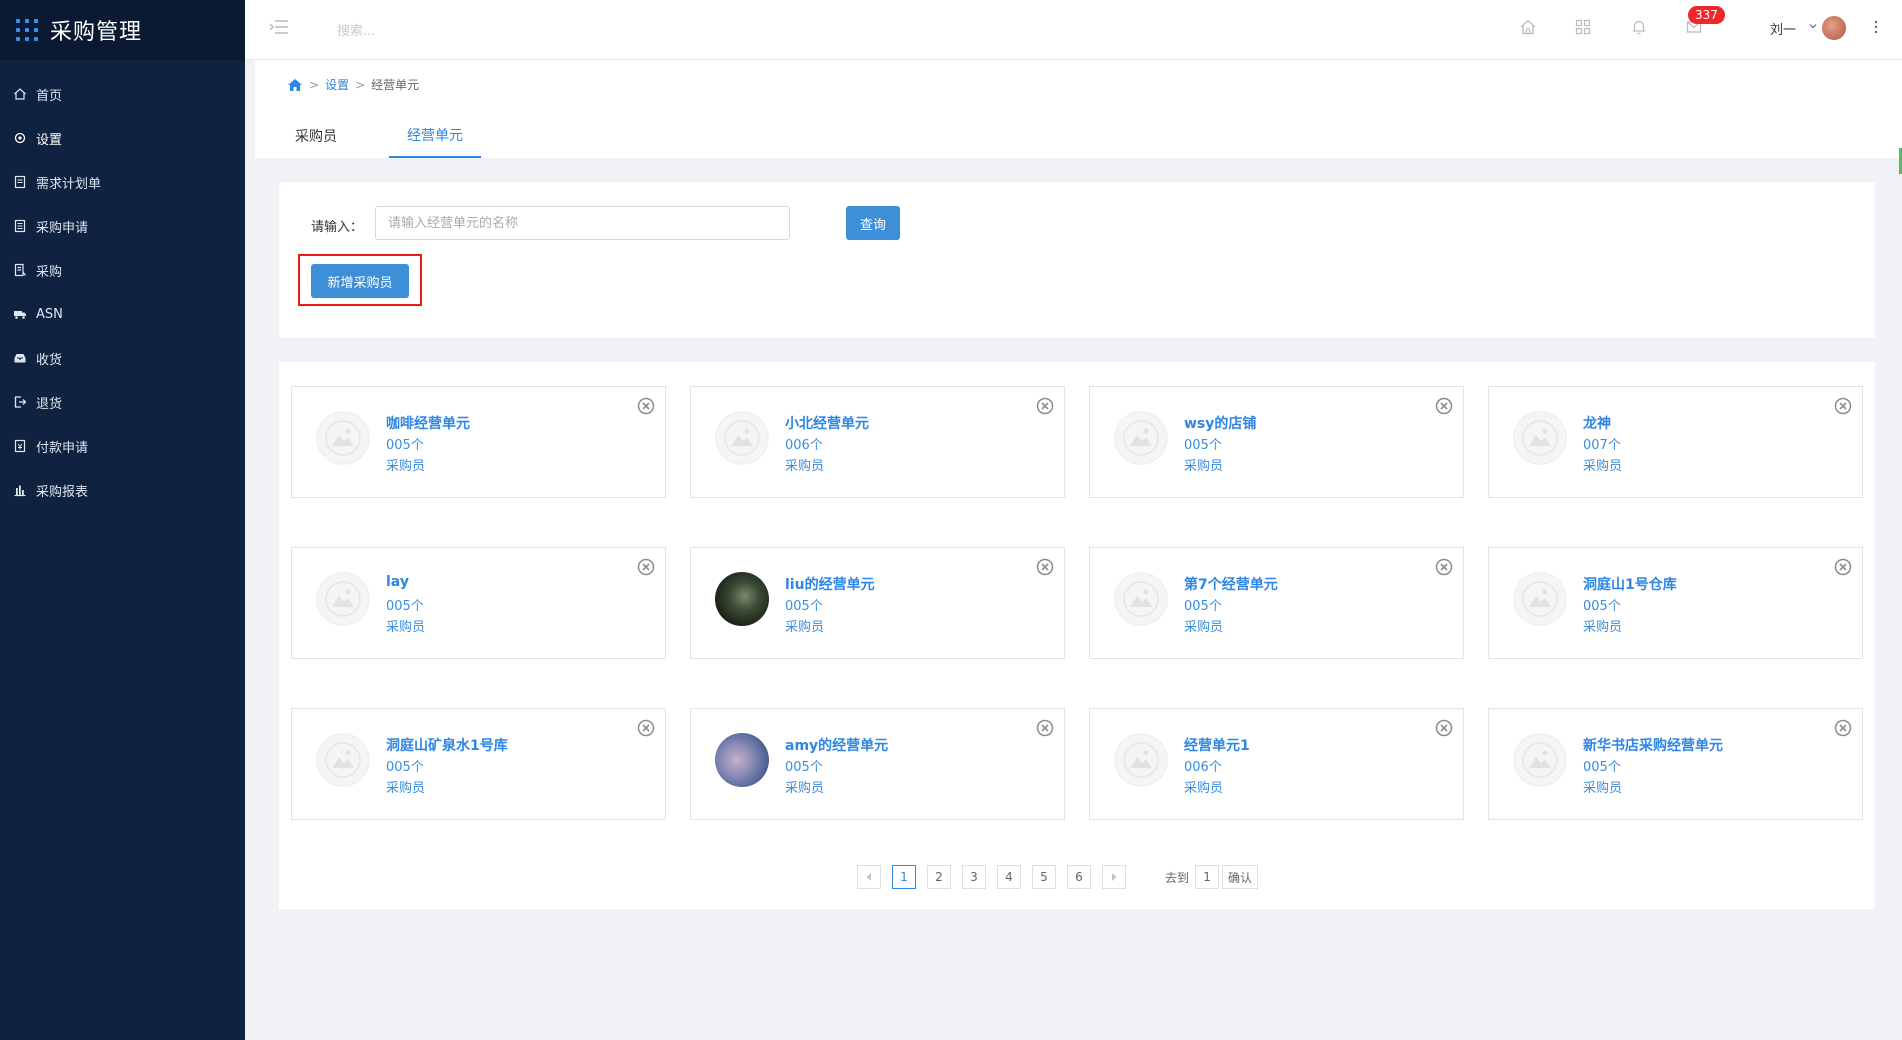 The image size is (1902, 1040). I want to click on sidebar-item-receiving: 收货, so click(122, 358).